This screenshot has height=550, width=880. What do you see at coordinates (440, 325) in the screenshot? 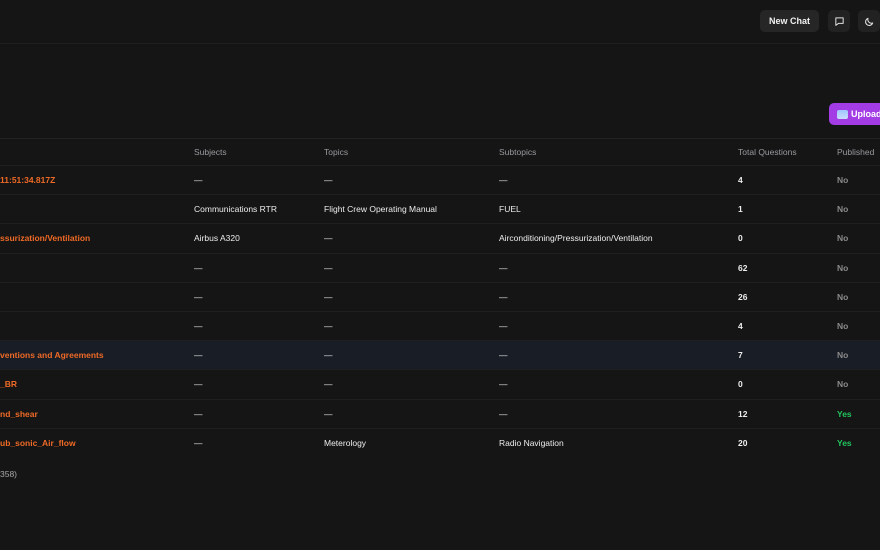
I see `table-row: — — — 4 No` at bounding box center [440, 325].